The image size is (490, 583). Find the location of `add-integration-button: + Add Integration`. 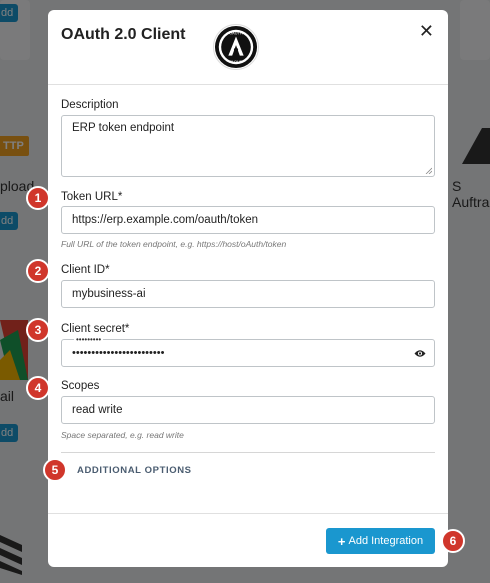

add-integration-button: + Add Integration is located at coordinates (380, 541).